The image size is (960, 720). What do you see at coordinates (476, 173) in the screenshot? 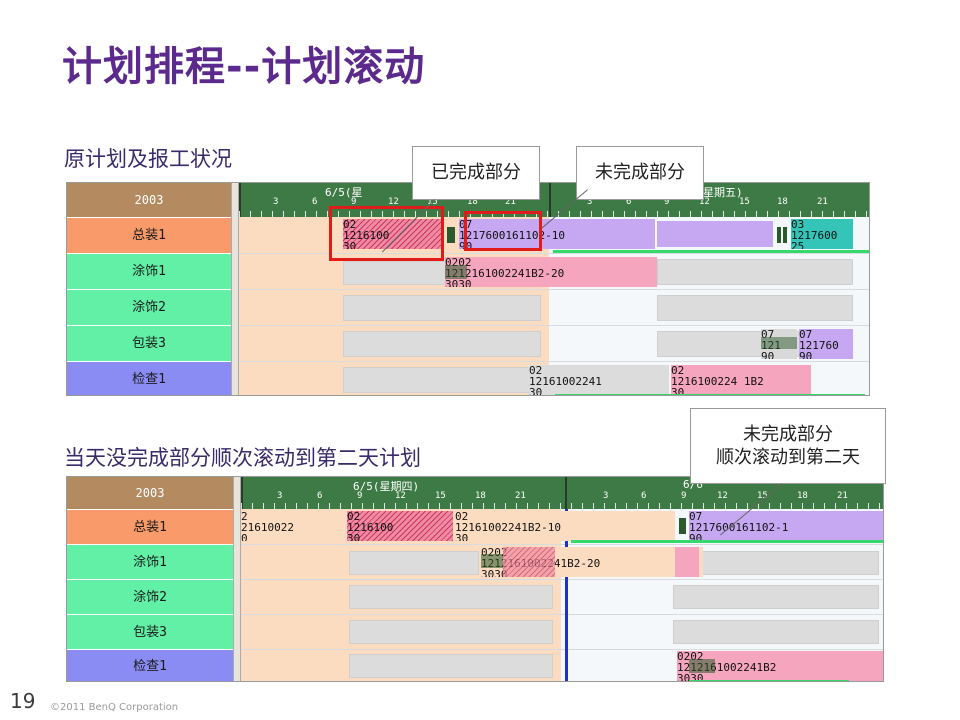
I see `callout-completed: 已完成部分` at bounding box center [476, 173].